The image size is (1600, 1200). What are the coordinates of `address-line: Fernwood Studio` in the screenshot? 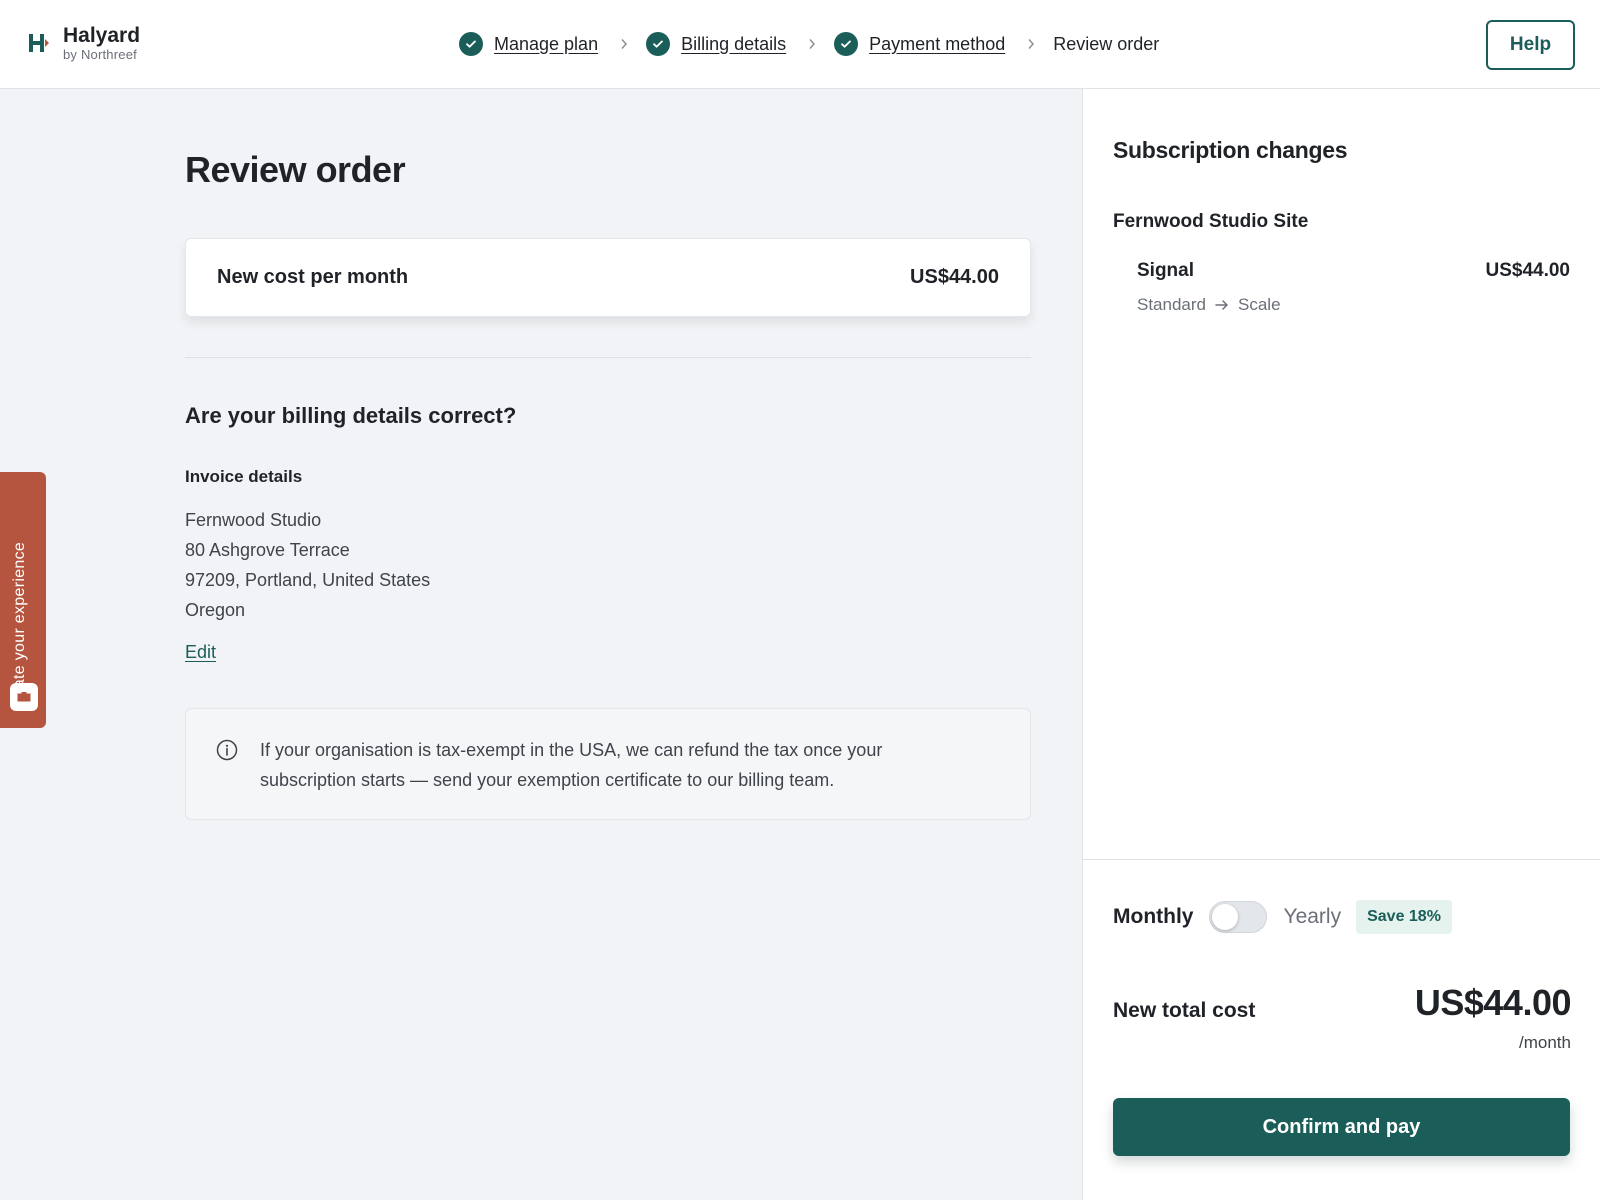 It's located at (253, 520).